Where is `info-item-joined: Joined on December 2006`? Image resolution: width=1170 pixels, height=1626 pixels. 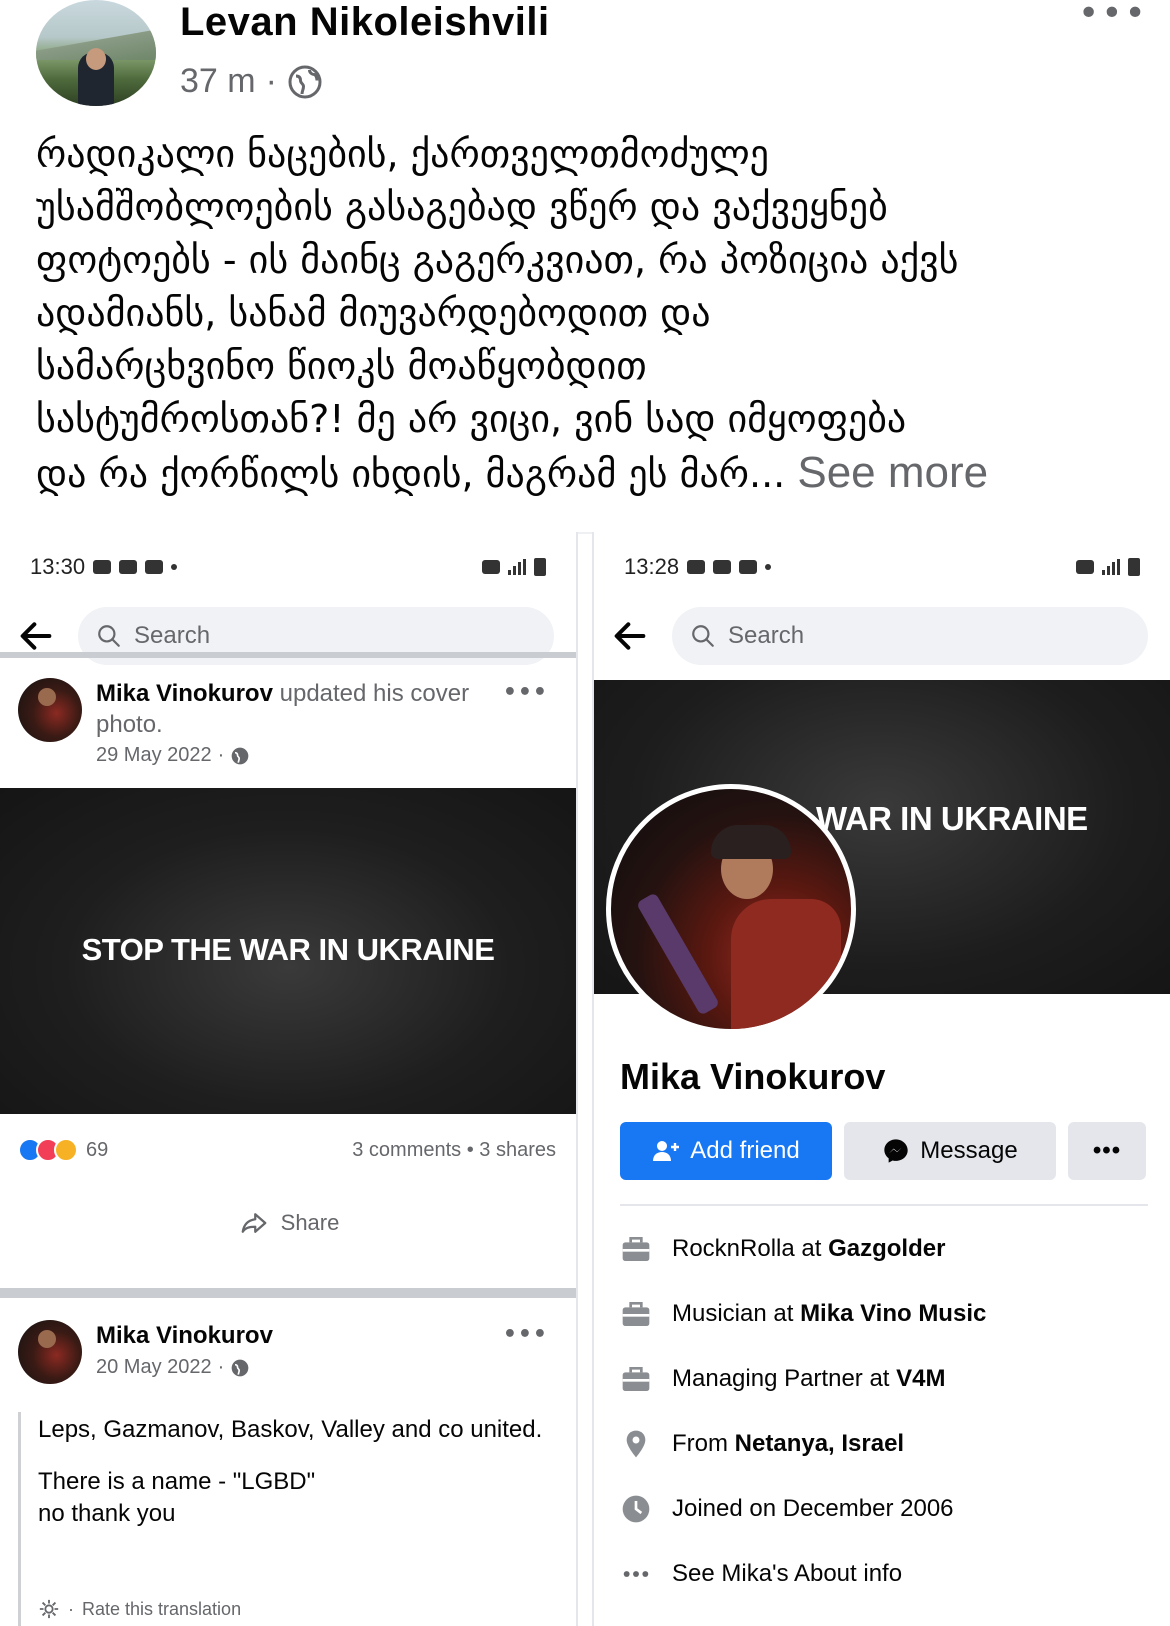 info-item-joined: Joined on December 2006 is located at coordinates (884, 1508).